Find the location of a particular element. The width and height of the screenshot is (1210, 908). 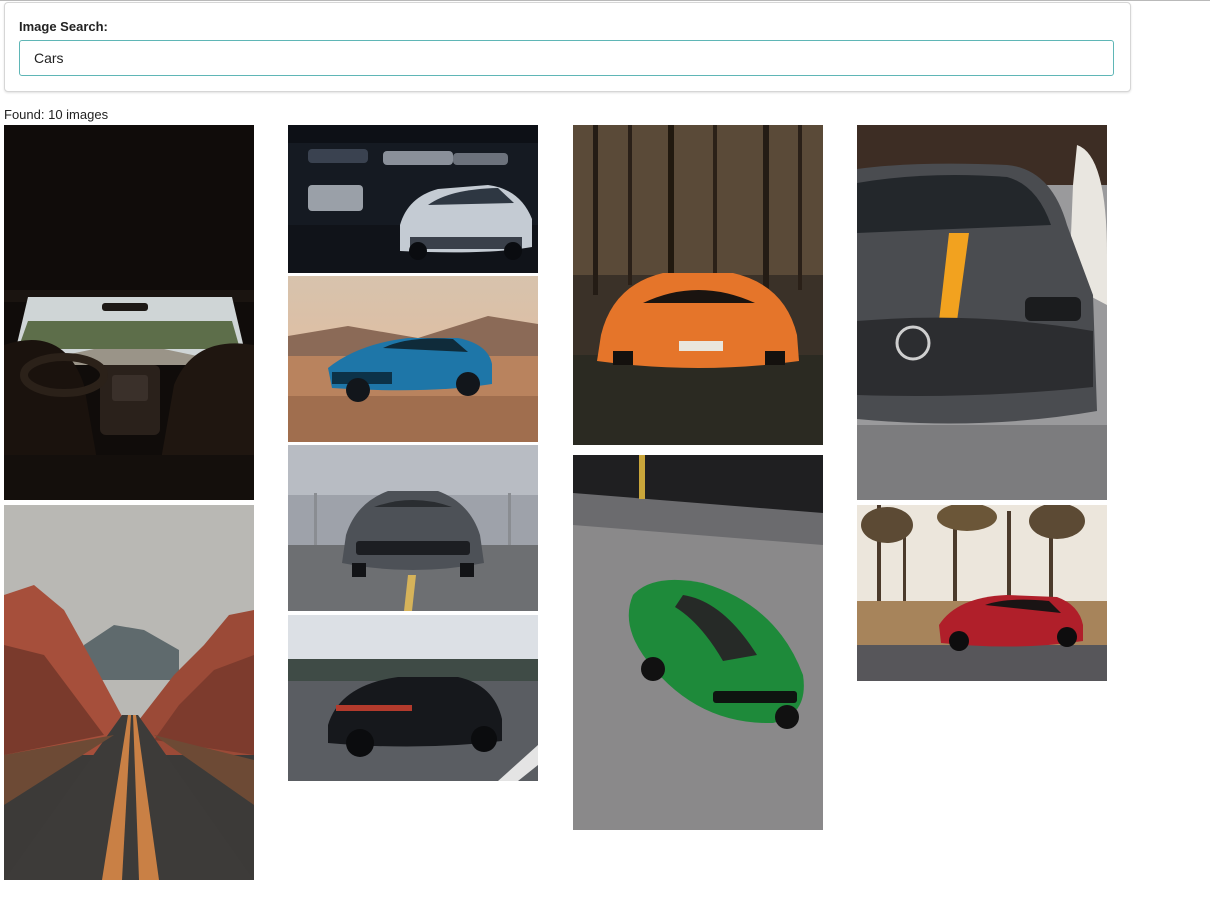

image-tile-red-car is located at coordinates (982, 593).